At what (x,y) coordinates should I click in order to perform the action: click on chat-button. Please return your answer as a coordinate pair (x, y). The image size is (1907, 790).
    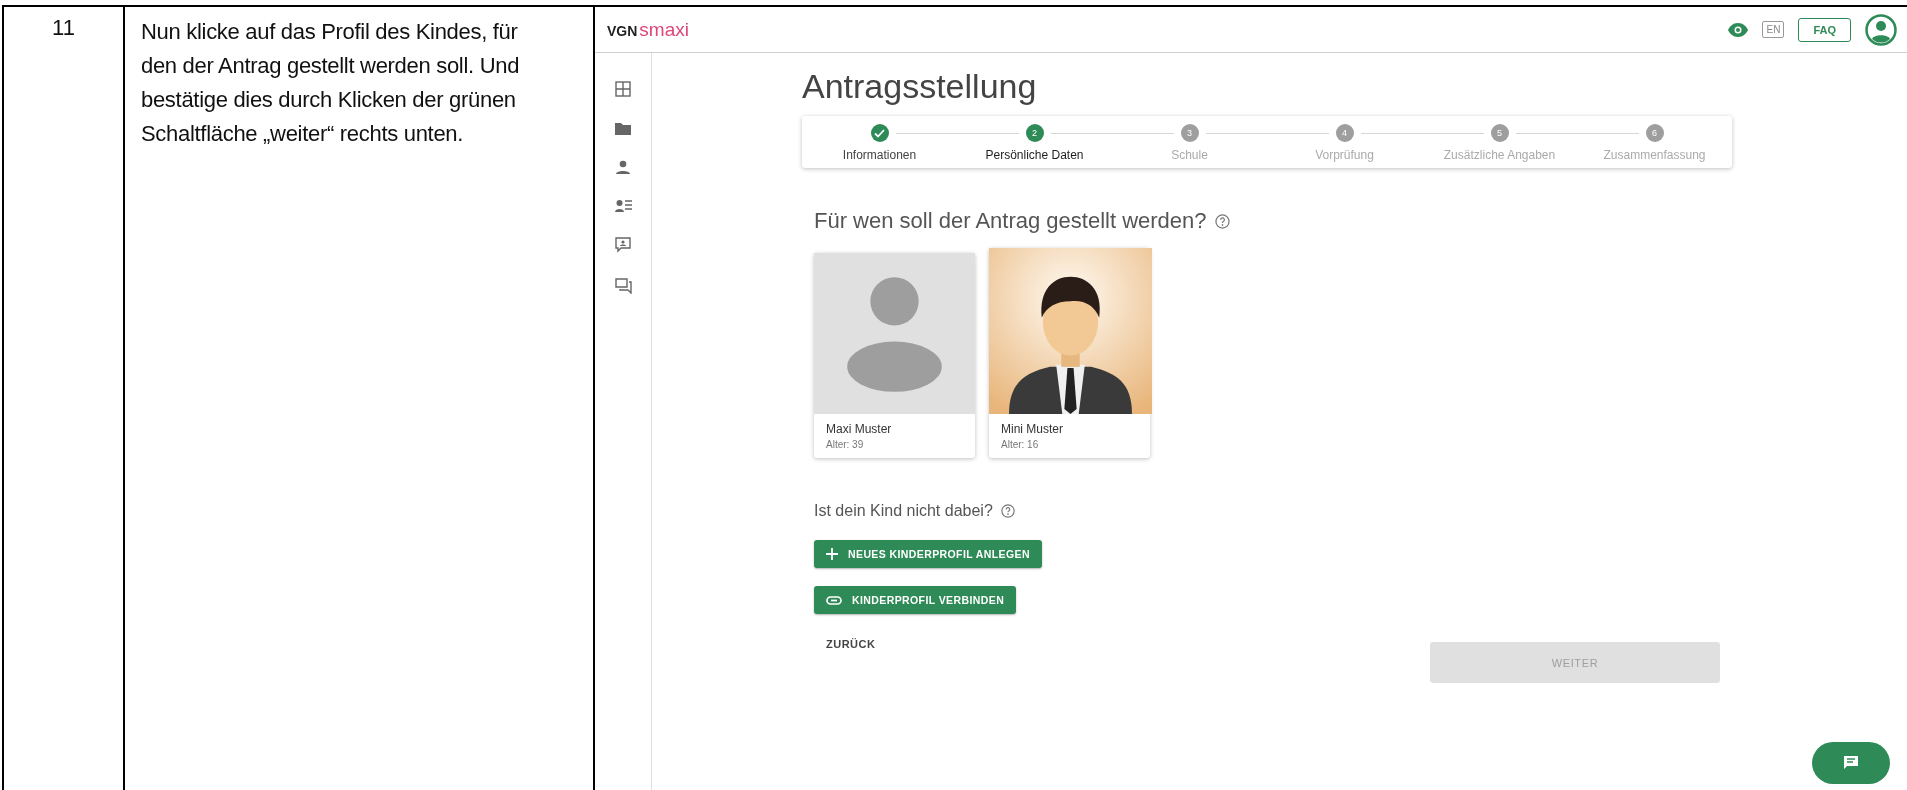
    Looking at the image, I should click on (1851, 763).